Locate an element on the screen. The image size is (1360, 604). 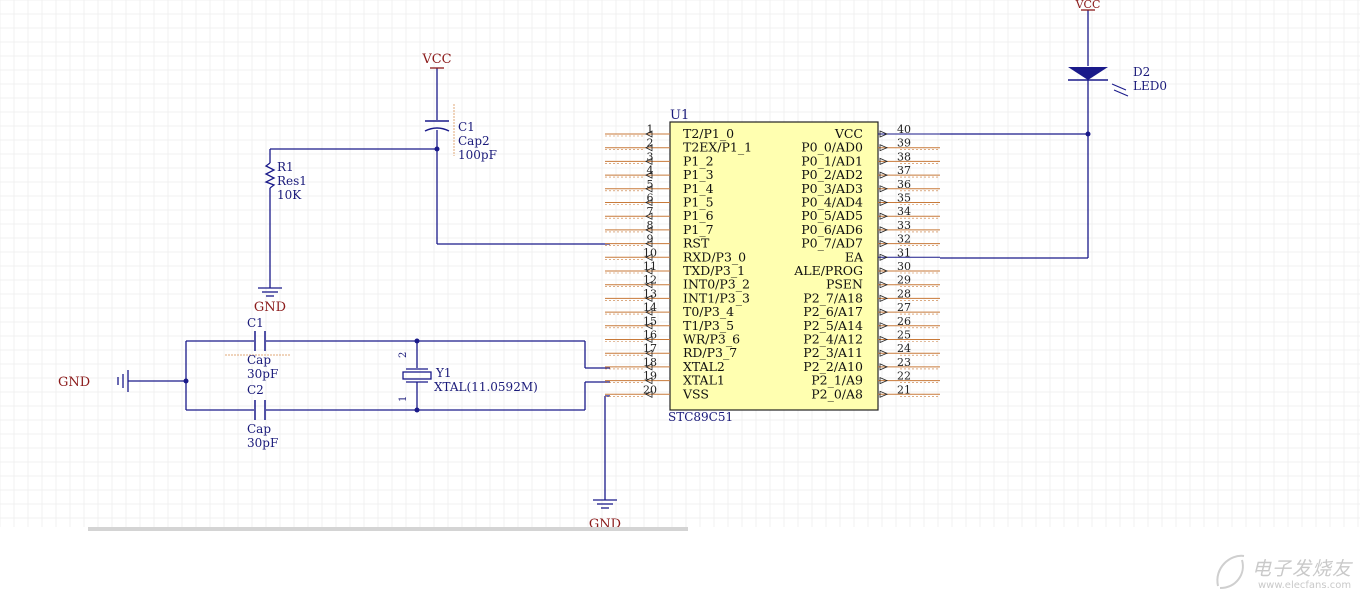
pin-number: 9 is located at coordinates (650, 239).